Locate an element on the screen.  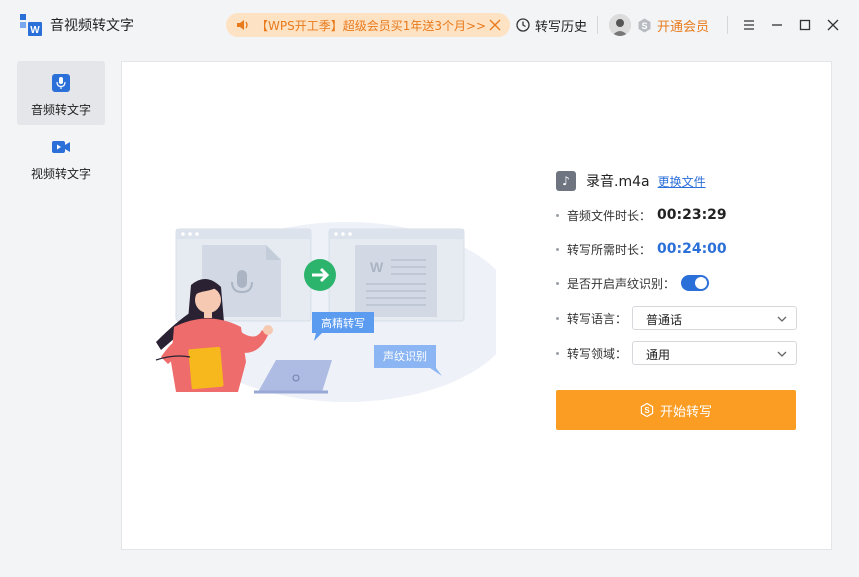
language-value: 普通话 is located at coordinates (664, 320).